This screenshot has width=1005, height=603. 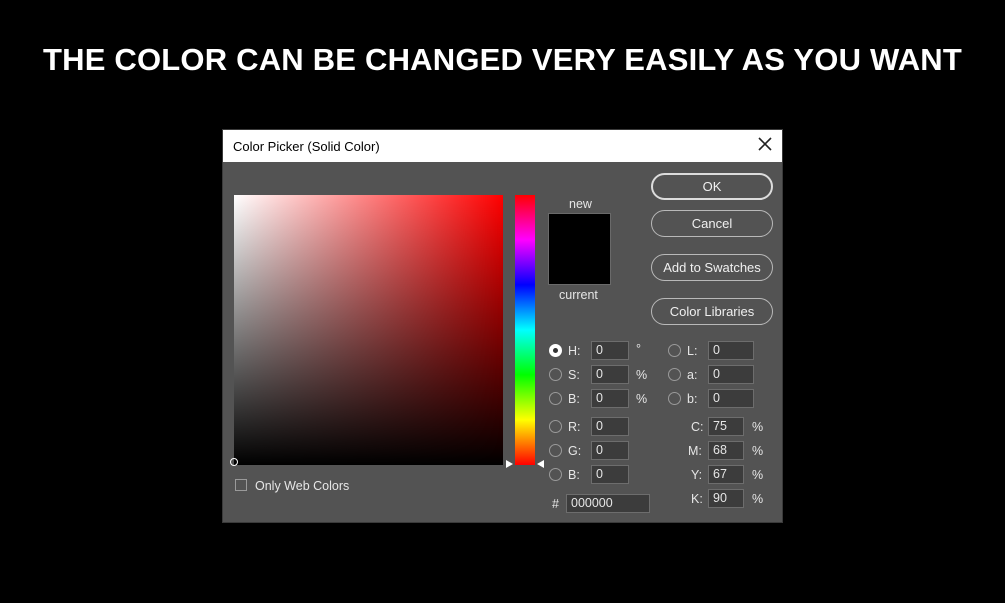 I want to click on blue-input: 0, so click(x=610, y=474).